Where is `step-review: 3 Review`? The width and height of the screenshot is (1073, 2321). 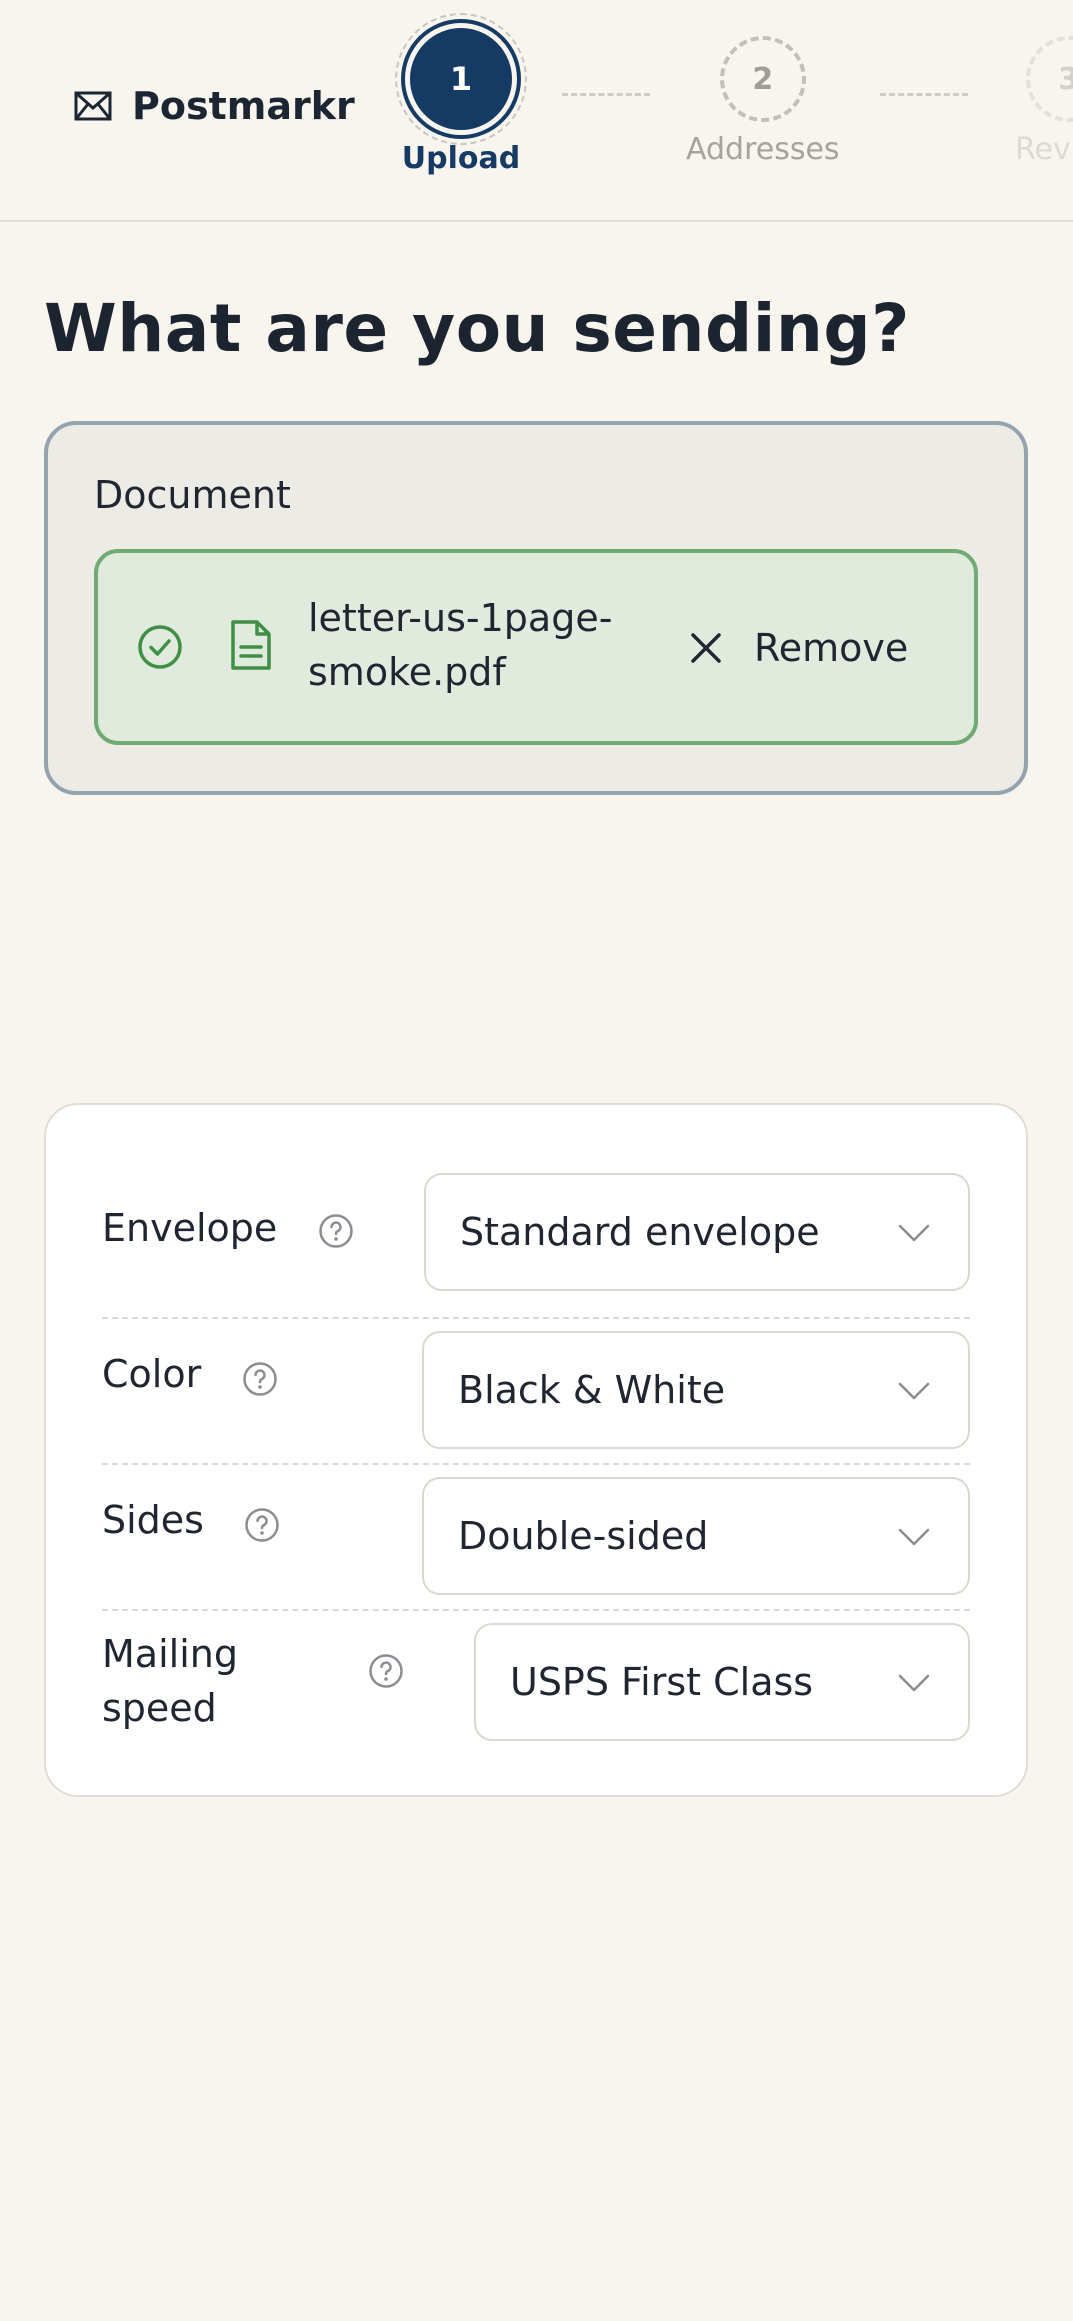
step-review: 3 Review is located at coordinates (1044, 101).